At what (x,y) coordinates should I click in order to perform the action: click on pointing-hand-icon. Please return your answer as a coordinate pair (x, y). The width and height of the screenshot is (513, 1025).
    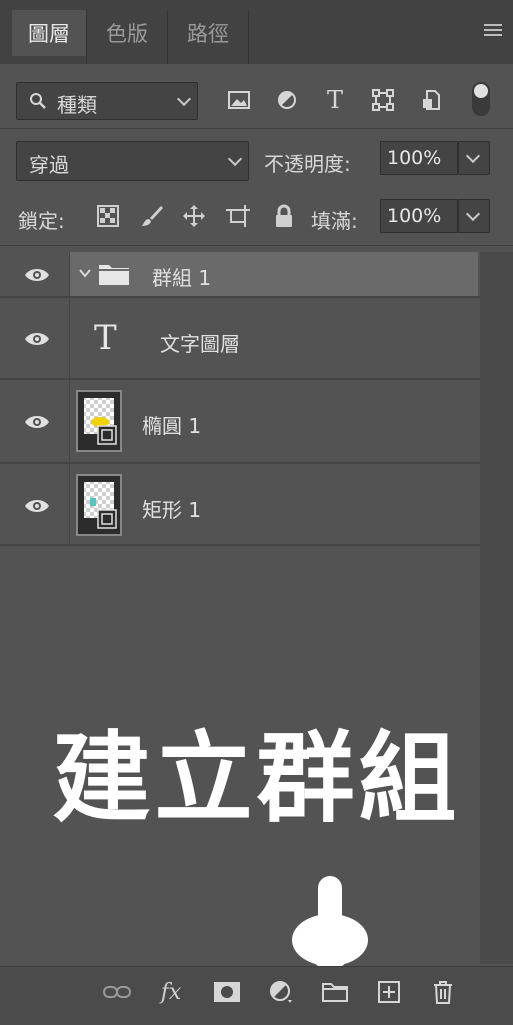
    Looking at the image, I should click on (330, 922).